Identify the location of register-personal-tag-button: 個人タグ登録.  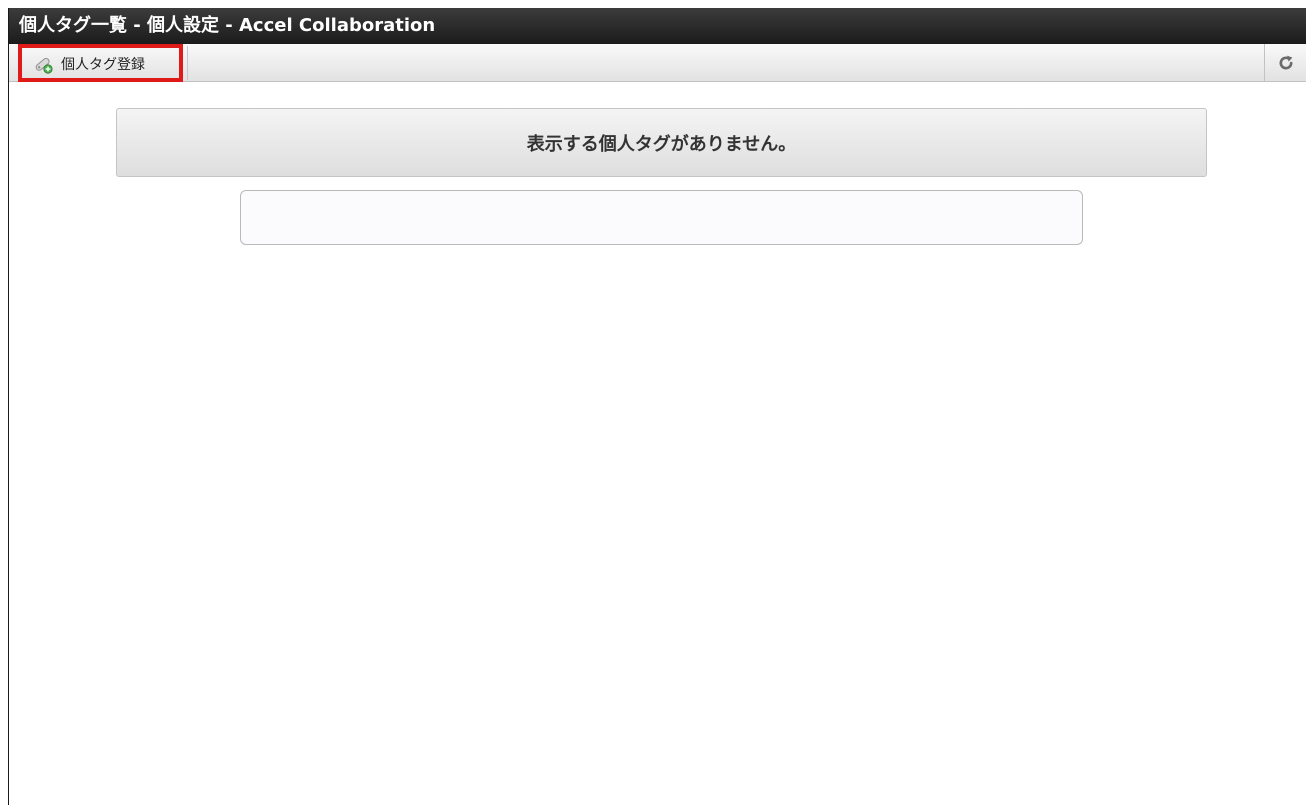
(85, 64).